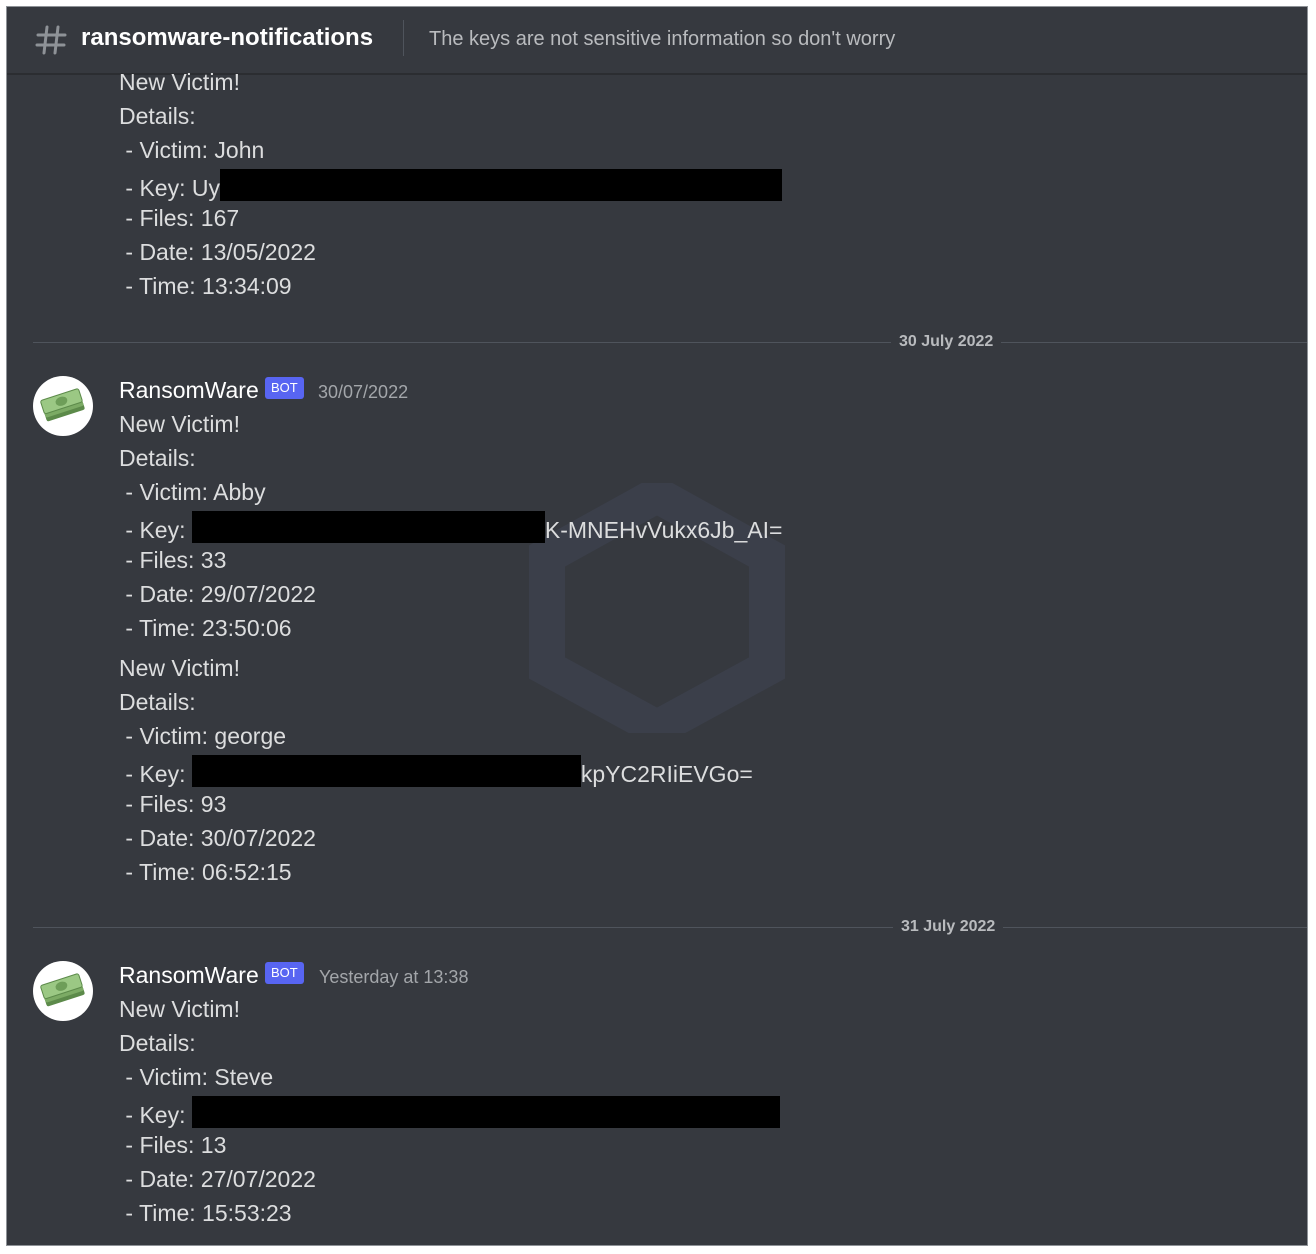  I want to click on victim-line: - Victim: Steve, so click(196, 1077).